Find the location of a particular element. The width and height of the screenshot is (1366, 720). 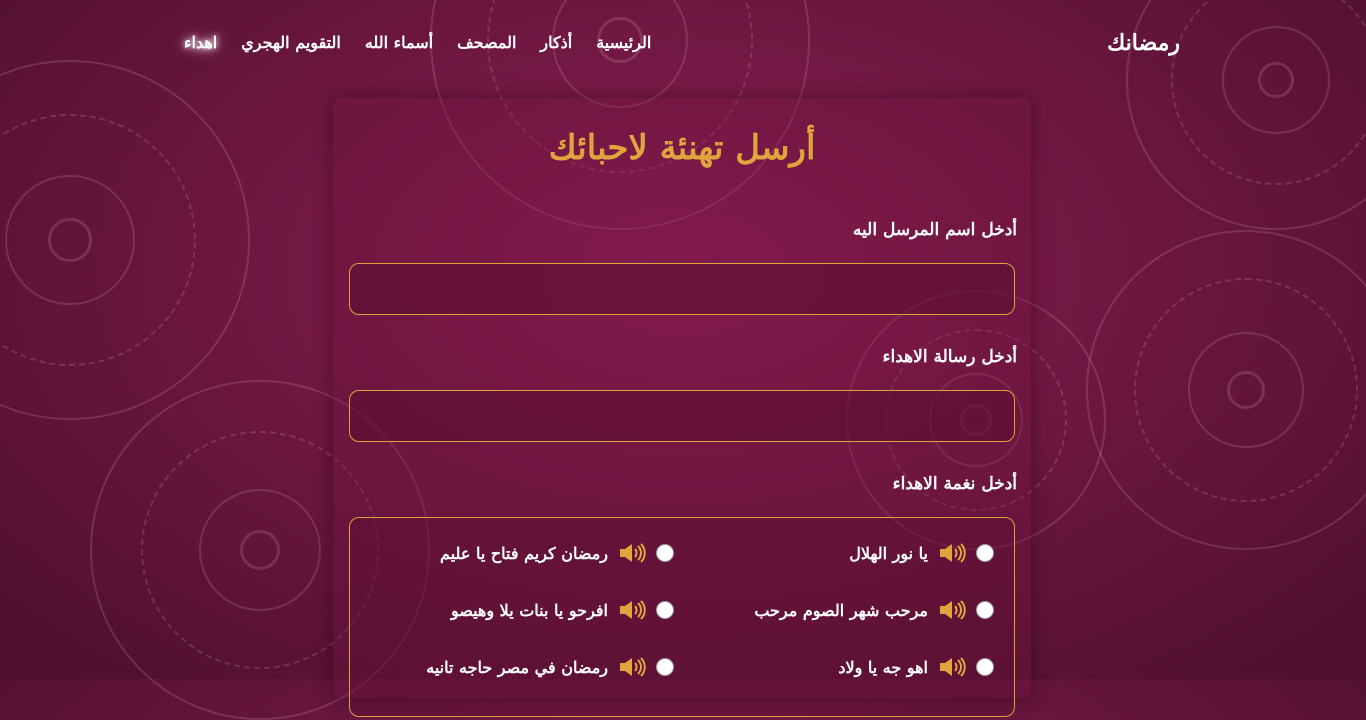

brand-logo: رمضانك is located at coordinates (1143, 43).